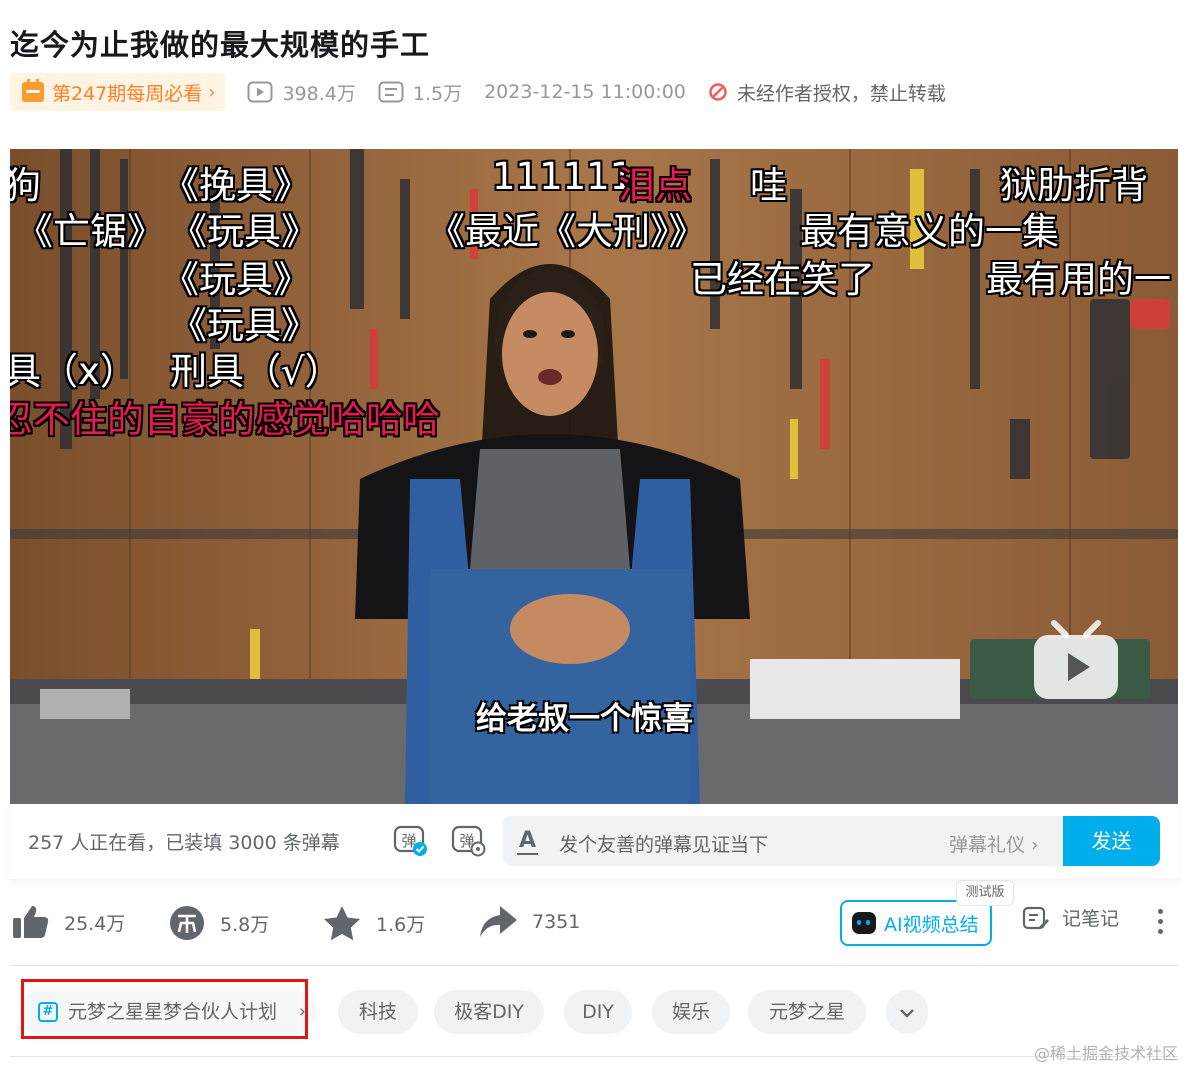 Image resolution: width=1200 pixels, height=1067 pixels. What do you see at coordinates (1091, 919) in the screenshot?
I see `notes-label: 记笔记` at bounding box center [1091, 919].